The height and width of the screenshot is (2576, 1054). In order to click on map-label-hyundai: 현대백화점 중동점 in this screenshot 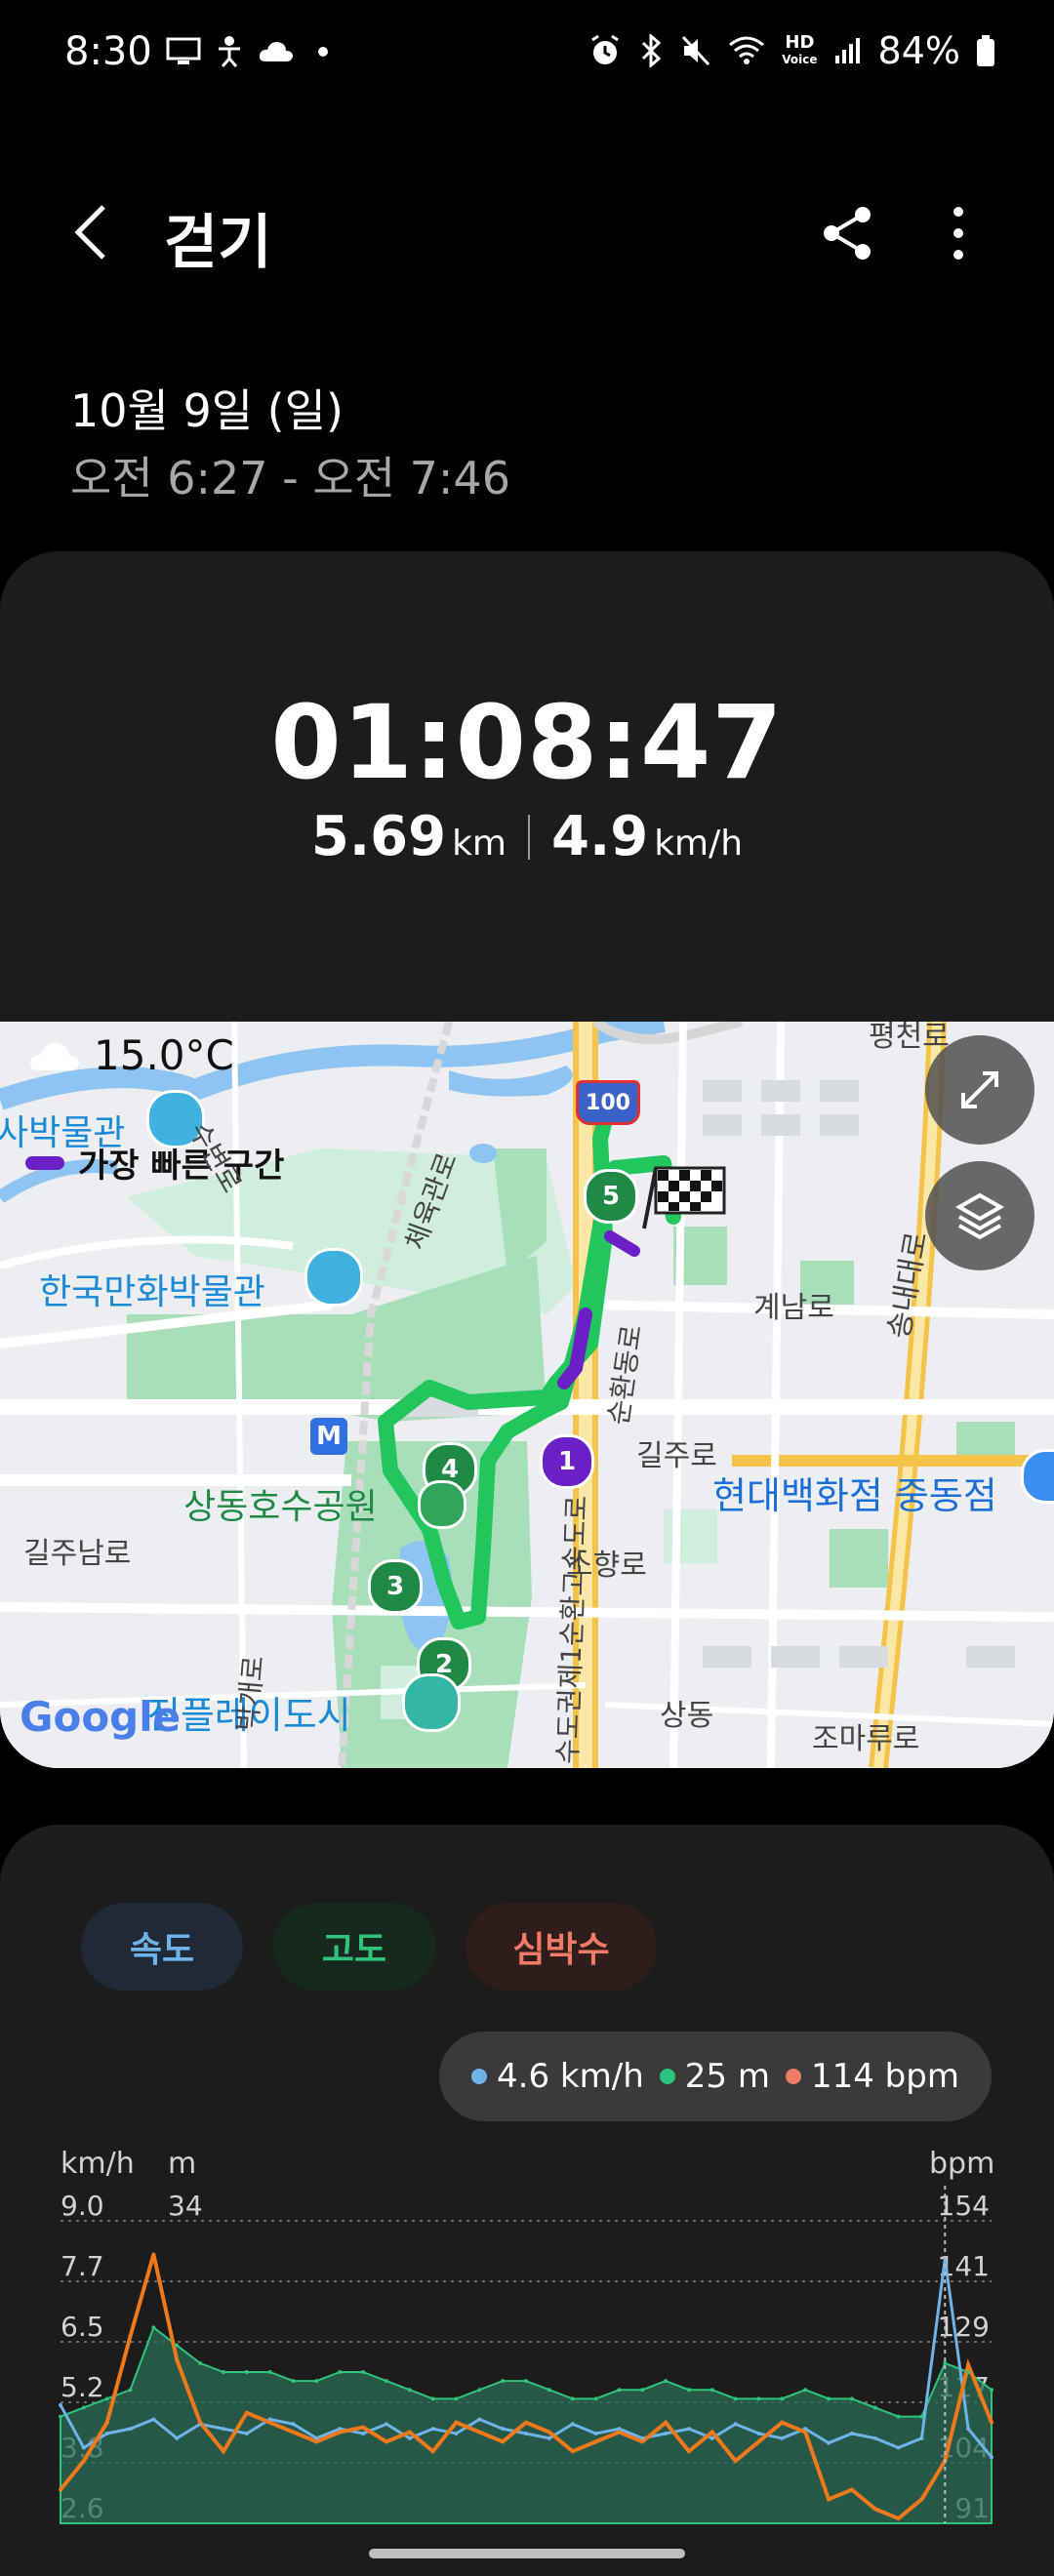, I will do `click(855, 1495)`.